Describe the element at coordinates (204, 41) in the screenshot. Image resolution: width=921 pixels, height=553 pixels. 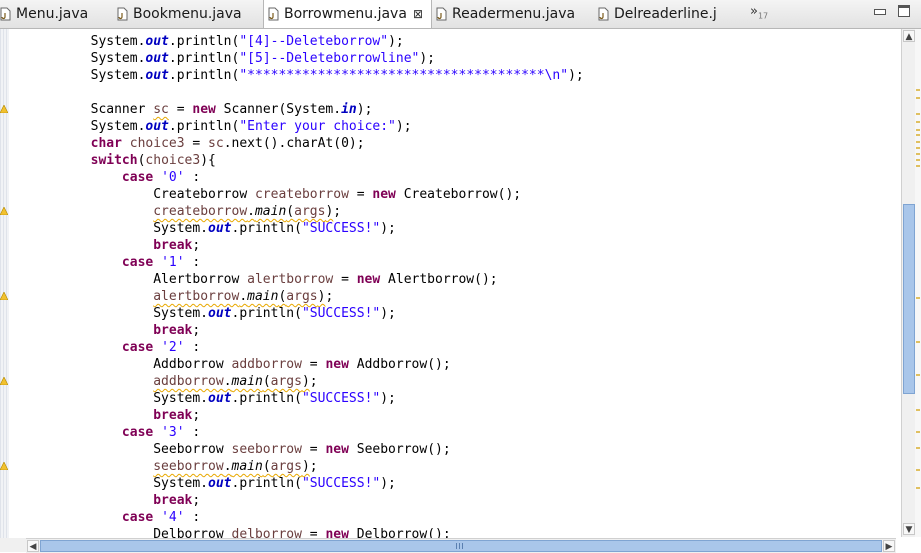
I see `code-token: .println(` at that location.